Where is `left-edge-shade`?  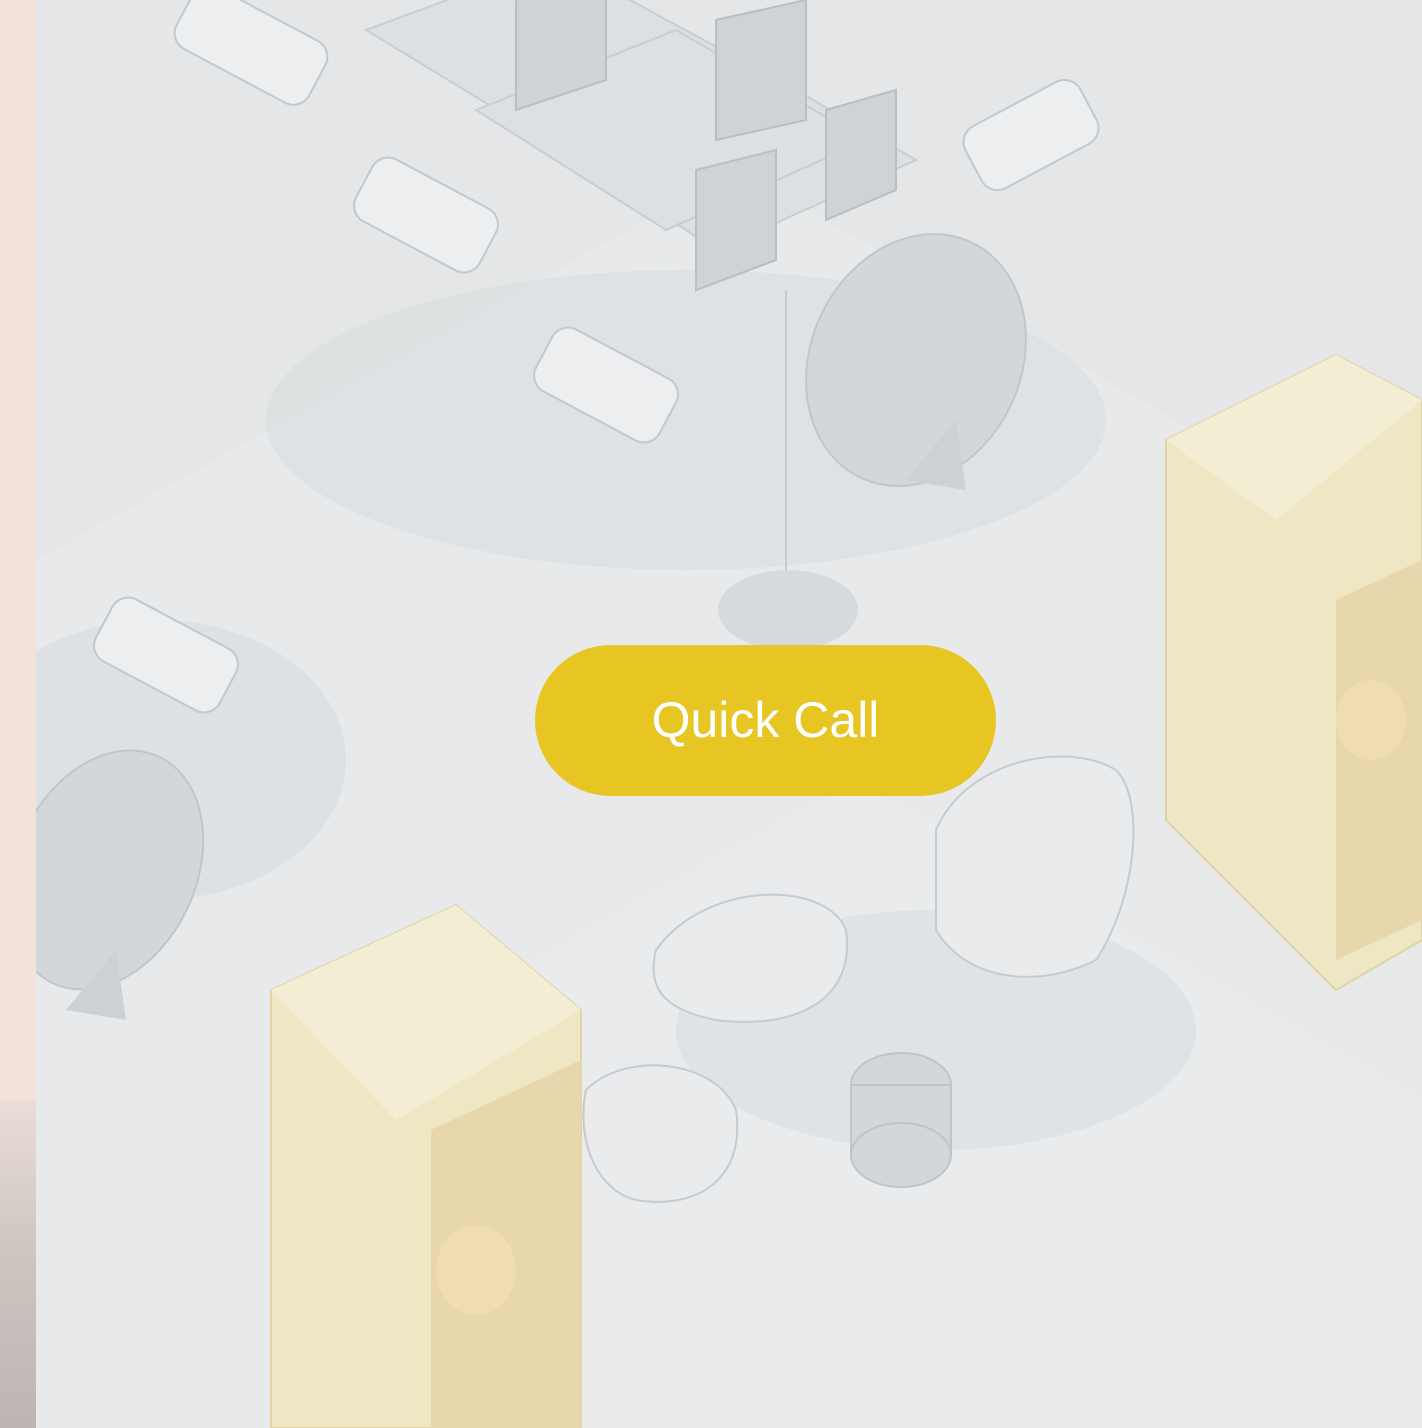 left-edge-shade is located at coordinates (18, 1264).